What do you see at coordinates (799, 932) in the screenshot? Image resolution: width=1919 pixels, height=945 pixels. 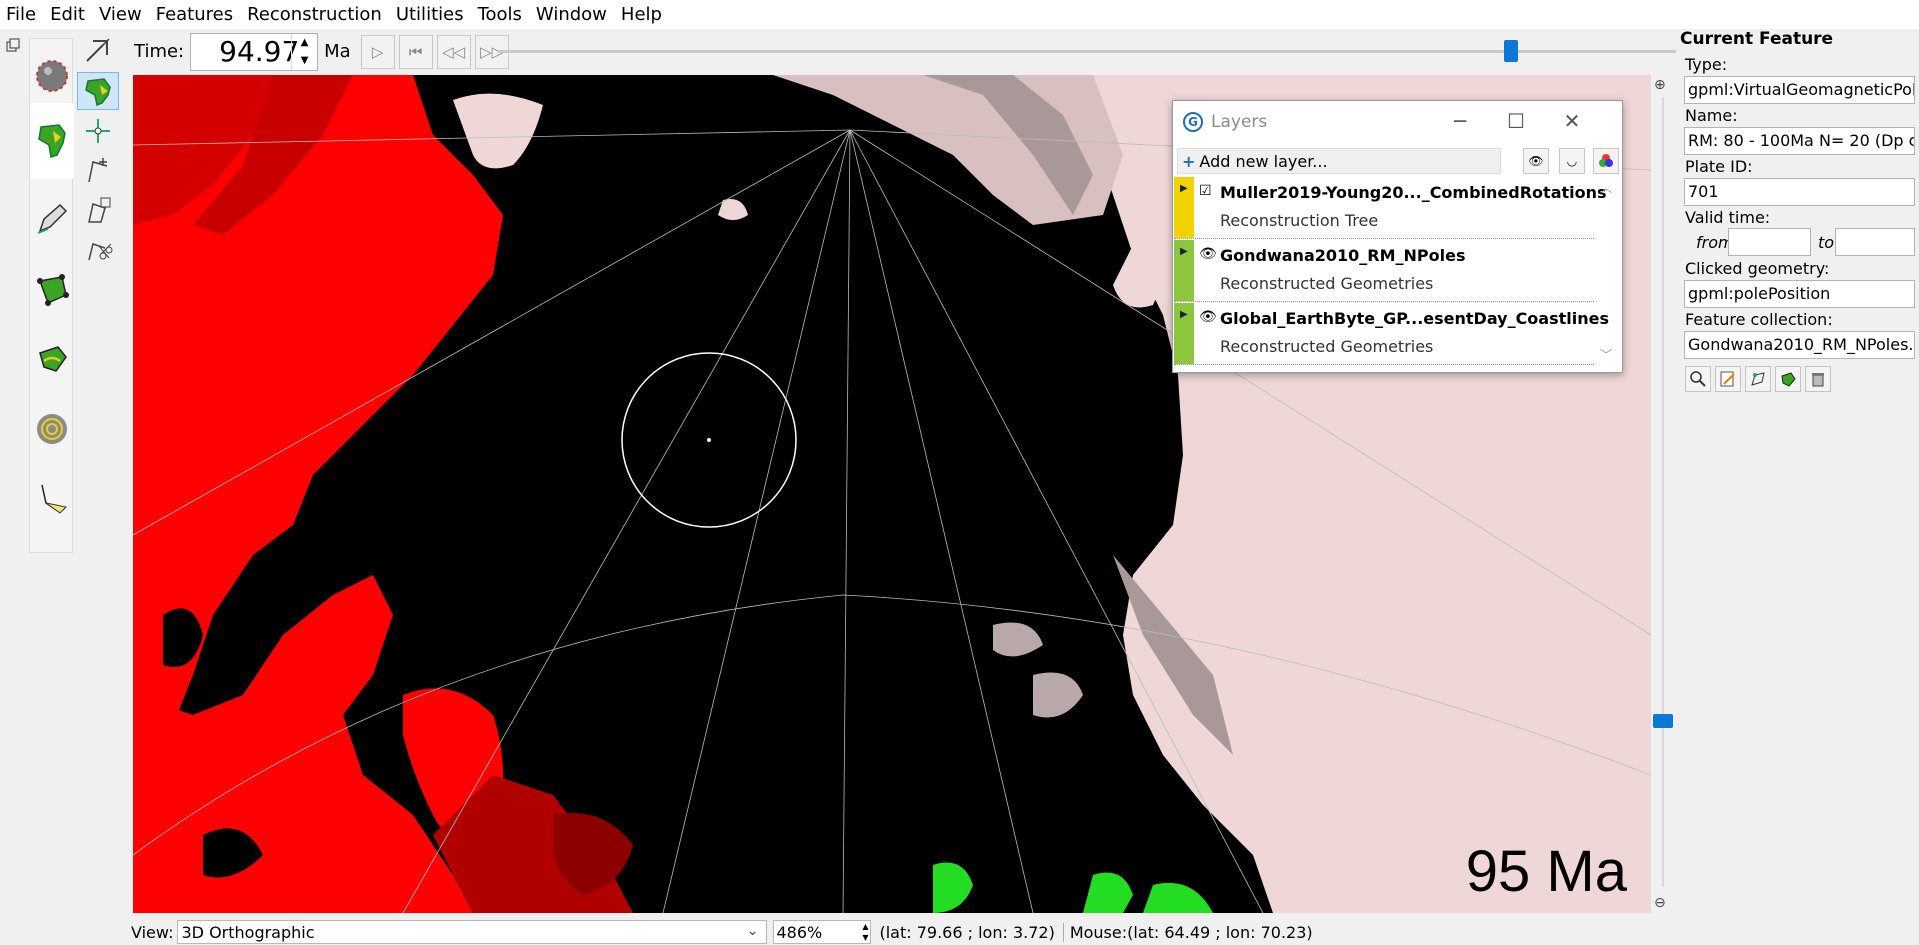 I see `zoom-percent-value: 486%` at bounding box center [799, 932].